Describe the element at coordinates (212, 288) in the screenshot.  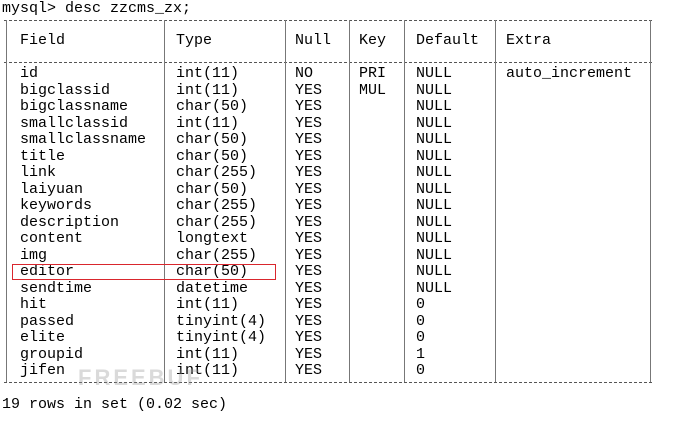
I see `cell-type: datetime` at that location.